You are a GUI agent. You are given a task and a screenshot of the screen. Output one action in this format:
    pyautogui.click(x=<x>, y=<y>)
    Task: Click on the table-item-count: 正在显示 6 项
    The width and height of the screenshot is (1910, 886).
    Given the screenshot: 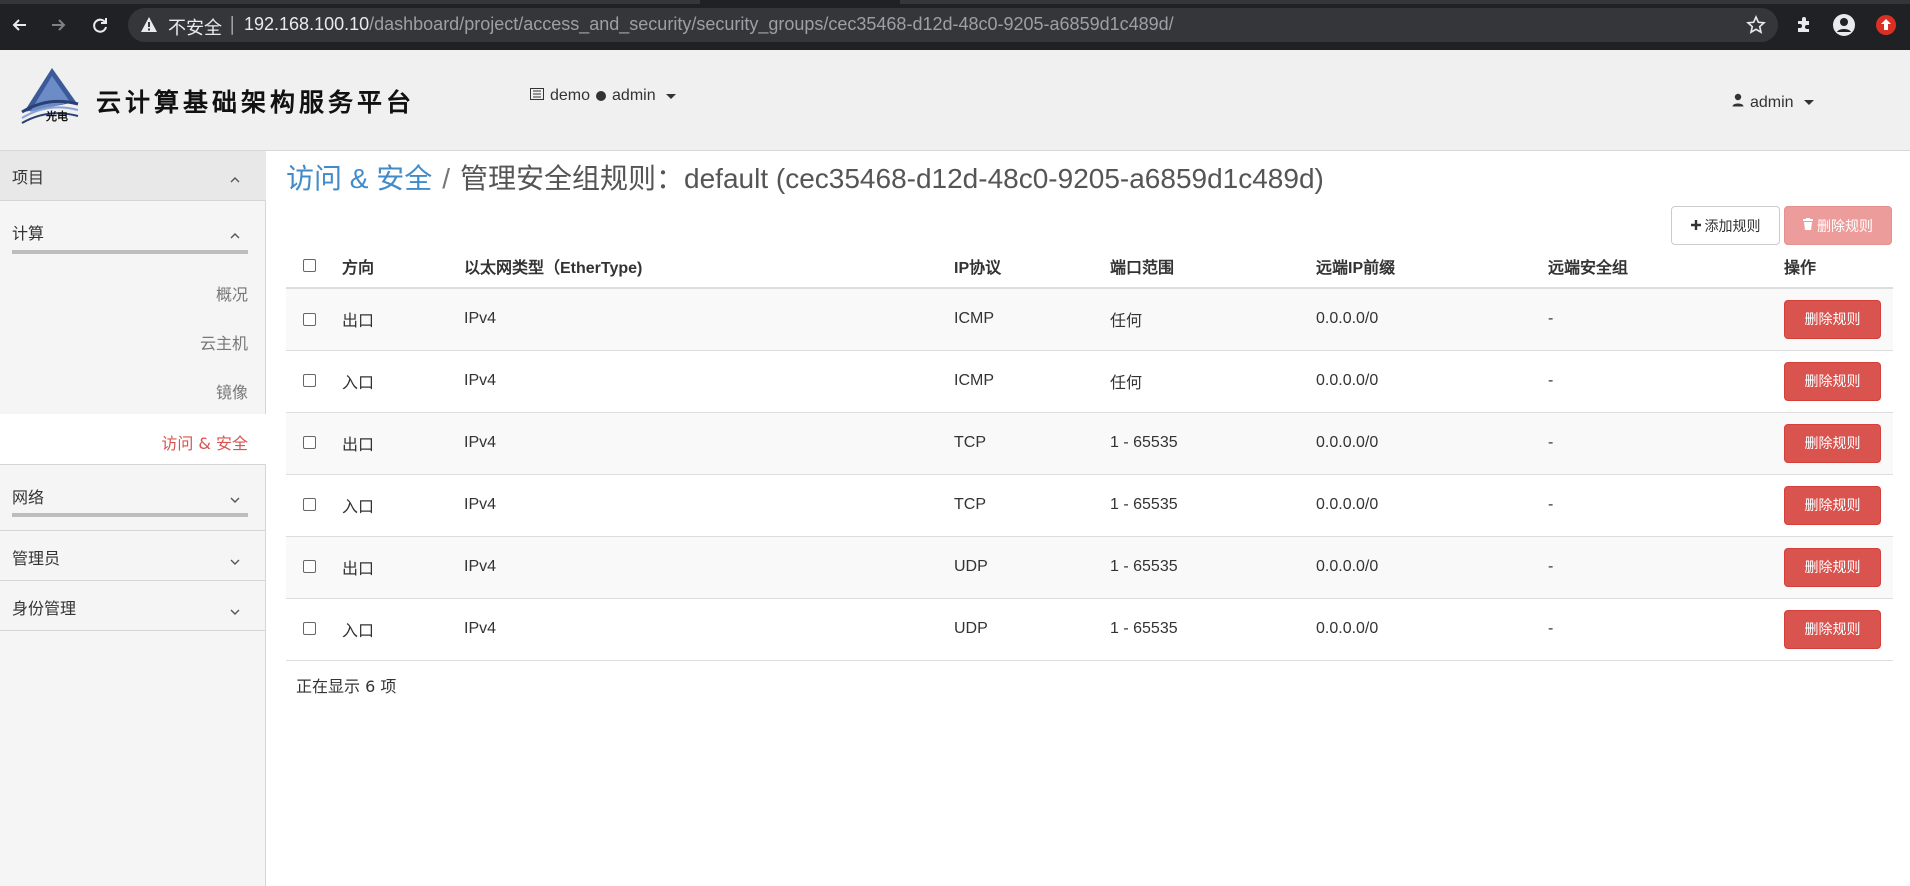 What is the action you would take?
    pyautogui.click(x=346, y=686)
    